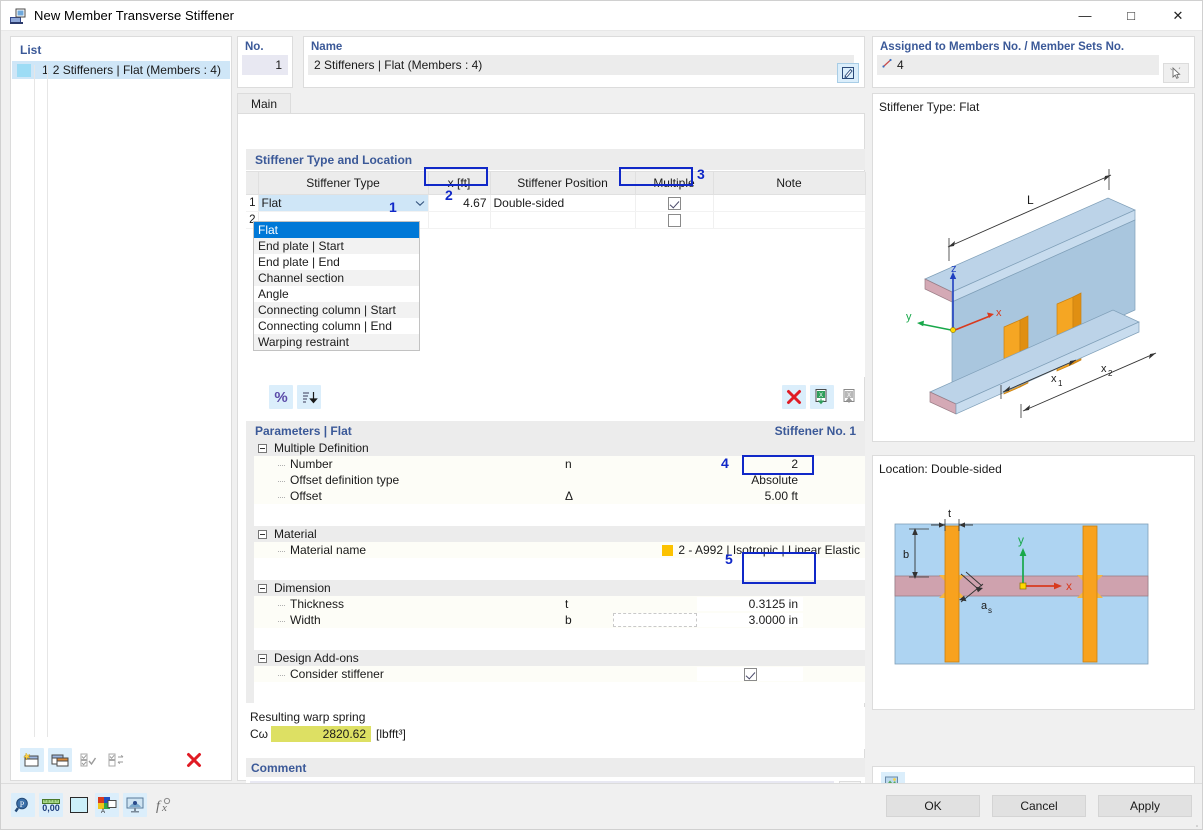 The image size is (1203, 830). I want to click on excel-import-icon: X, so click(822, 397).